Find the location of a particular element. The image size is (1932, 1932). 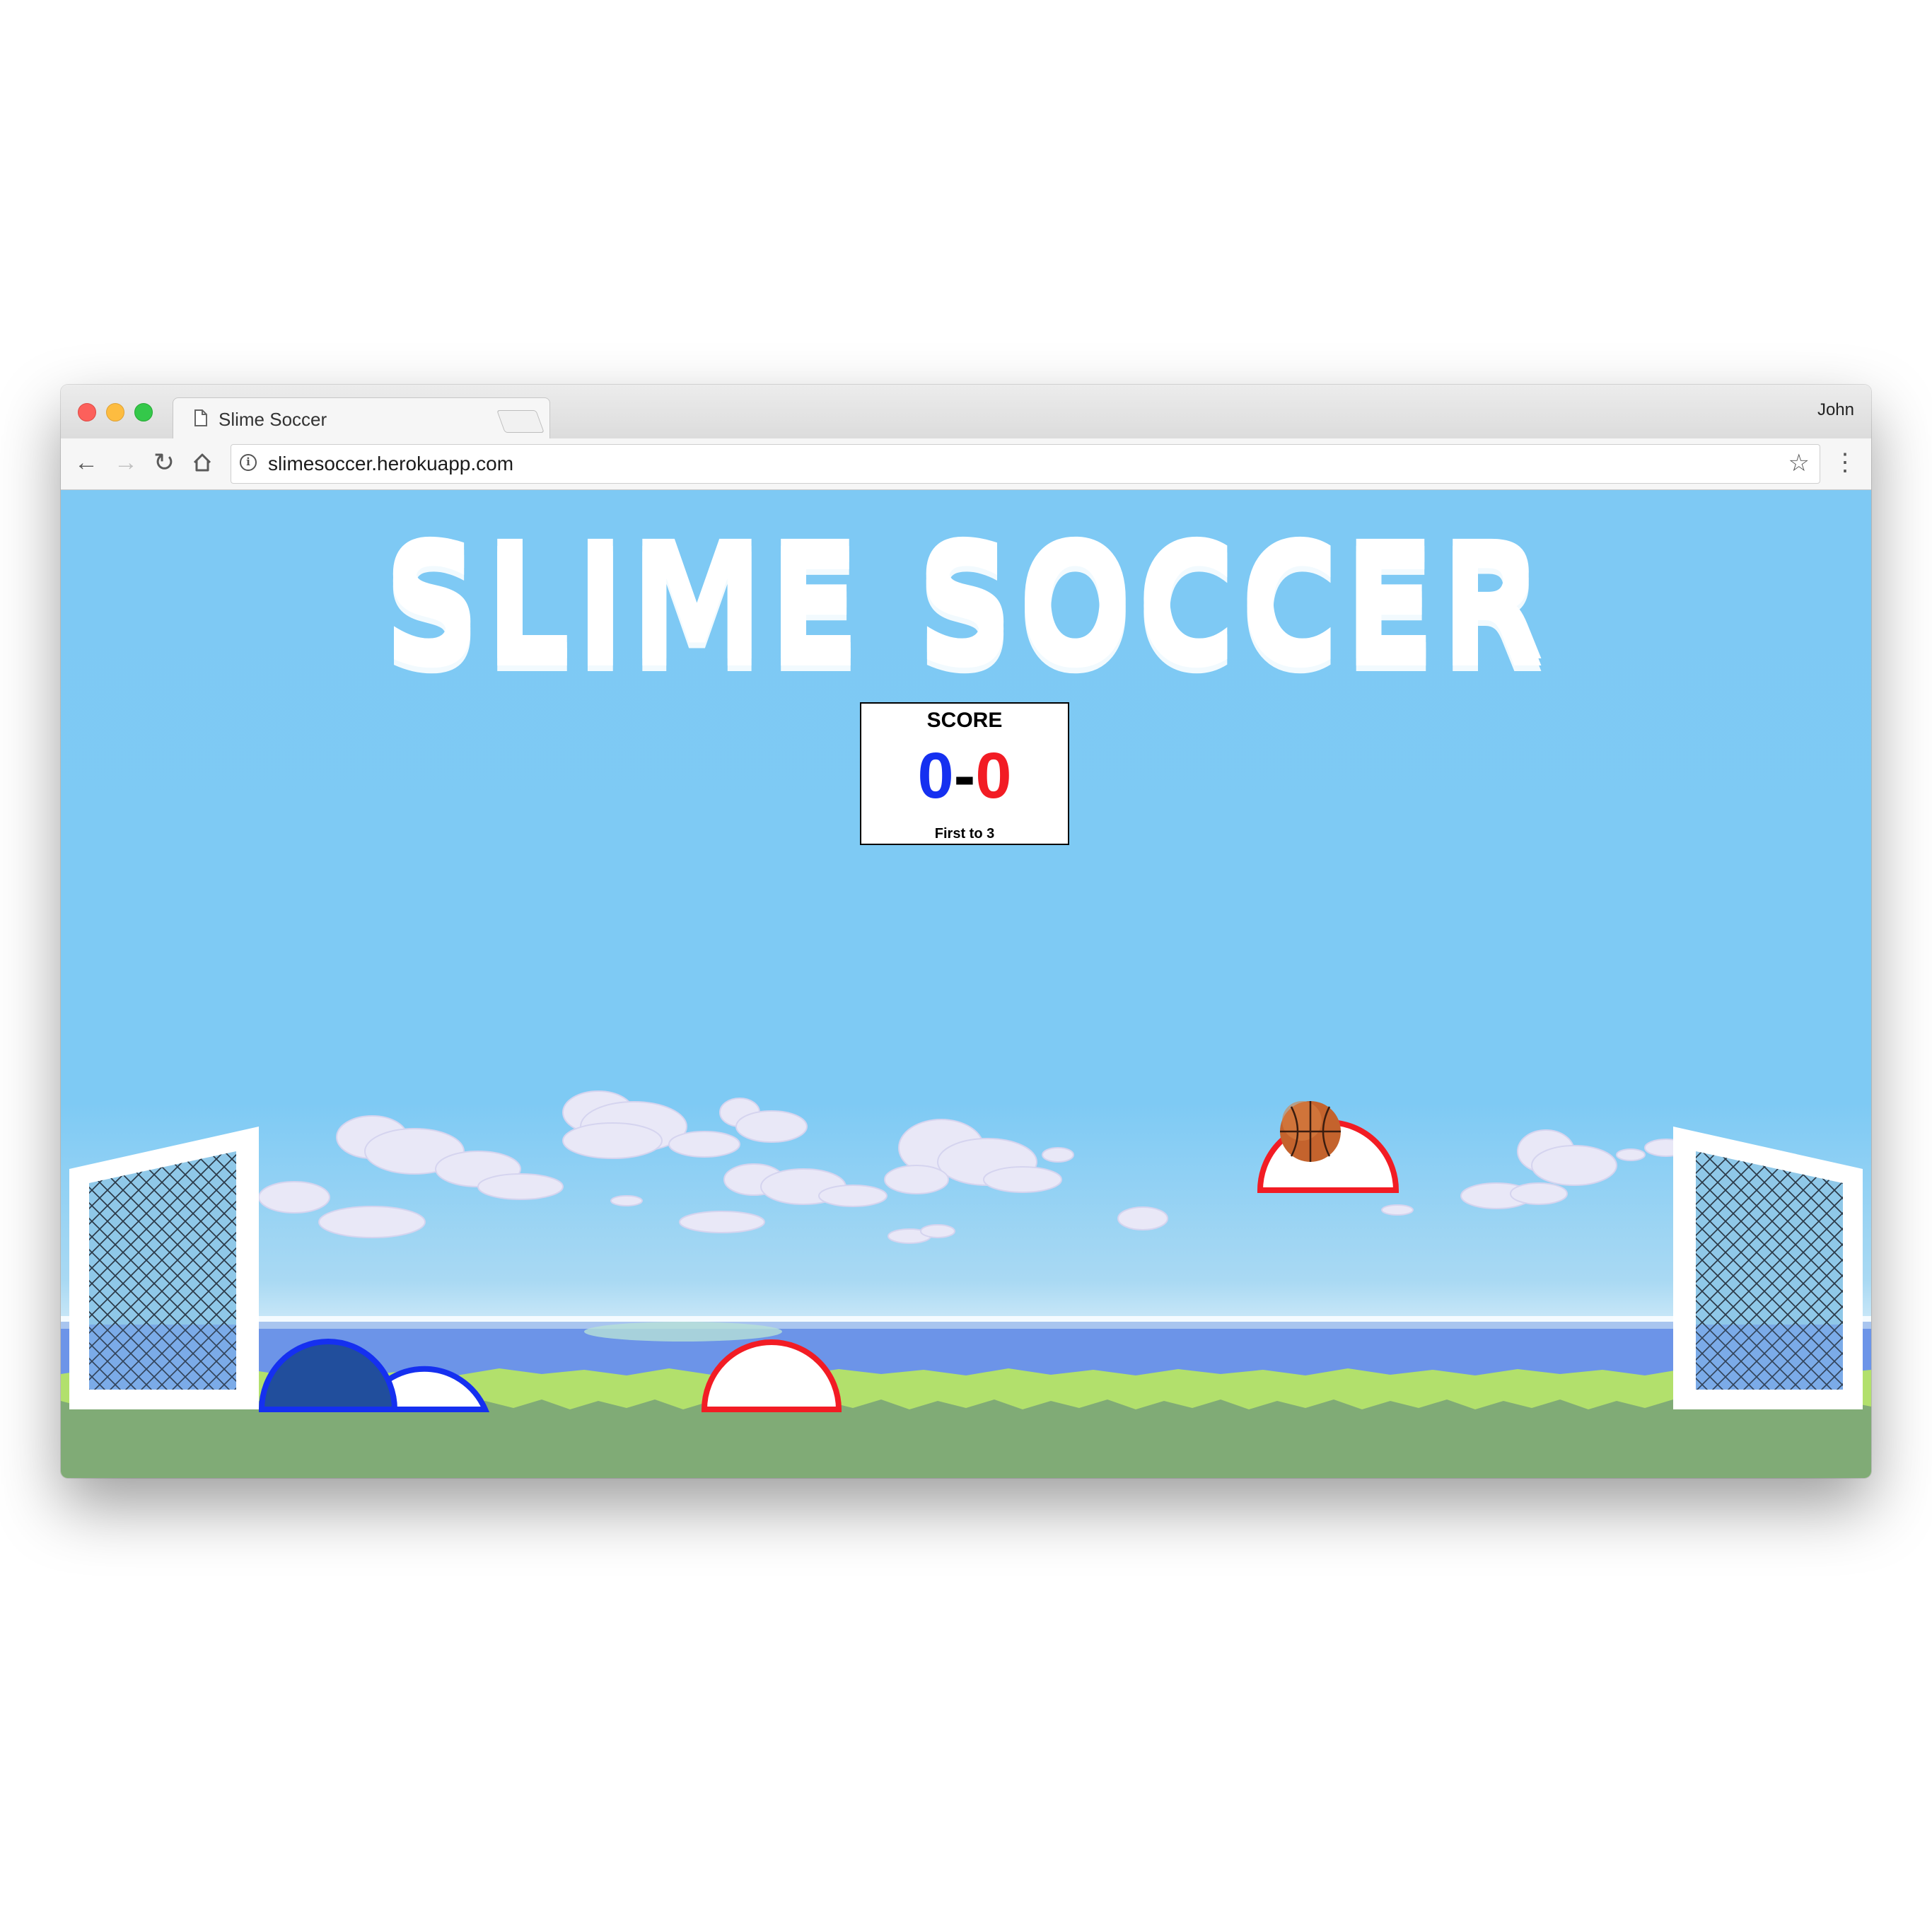

tab-strip: Slime Soccer × John is located at coordinates (966, 413).